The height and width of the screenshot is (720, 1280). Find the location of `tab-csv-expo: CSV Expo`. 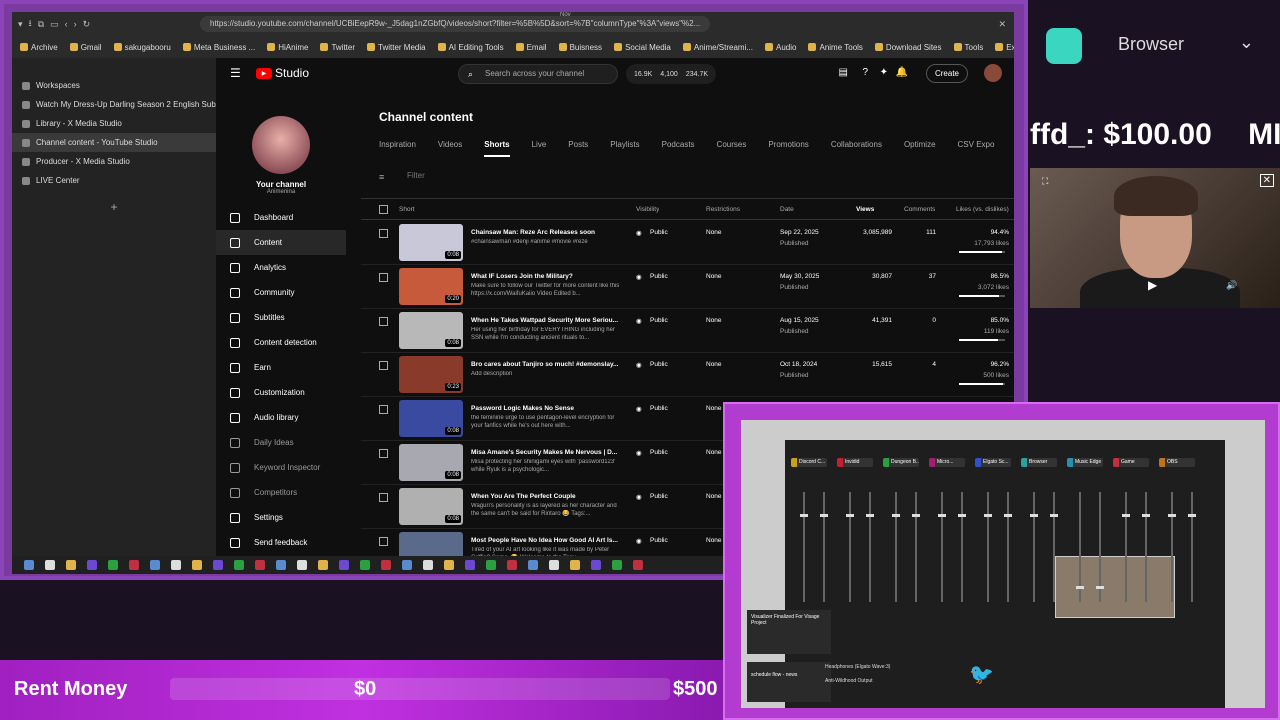

tab-csv-expo: CSV Expo is located at coordinates (976, 148).